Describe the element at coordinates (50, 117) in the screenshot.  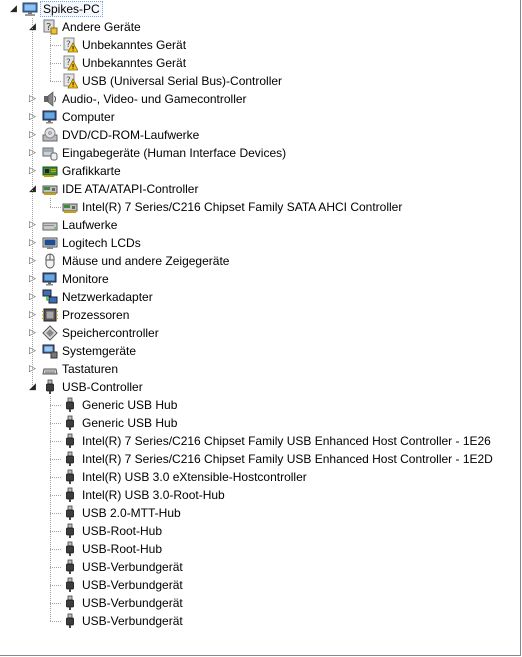
I see `monitor-icon` at that location.